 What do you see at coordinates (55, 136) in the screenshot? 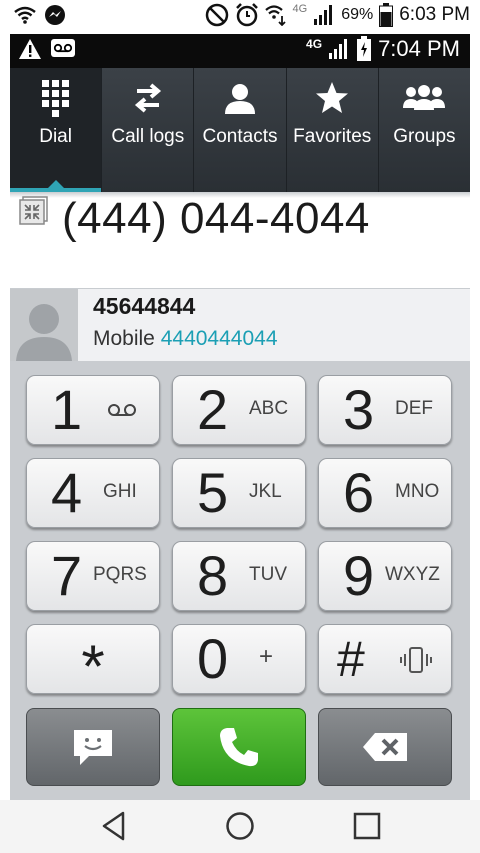
I see `tab-label: Dial` at bounding box center [55, 136].